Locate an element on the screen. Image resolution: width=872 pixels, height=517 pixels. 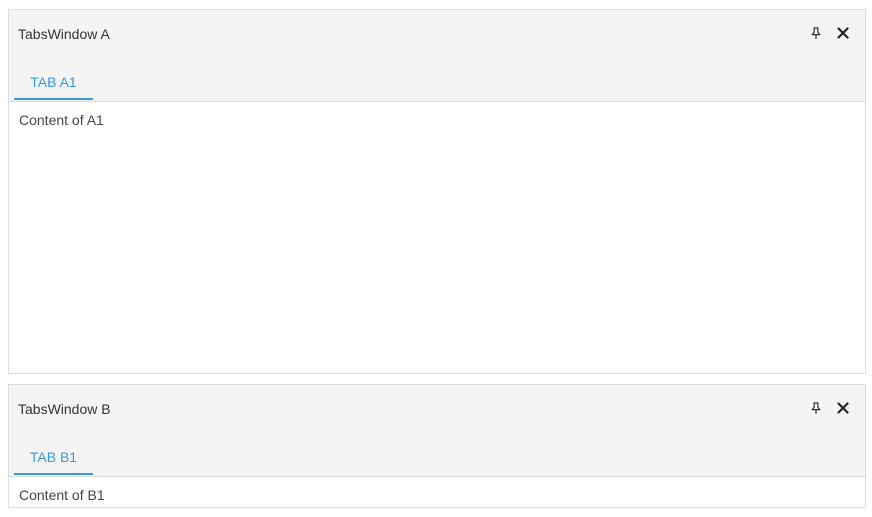
tab-strip: TAB B1 is located at coordinates (437, 455).